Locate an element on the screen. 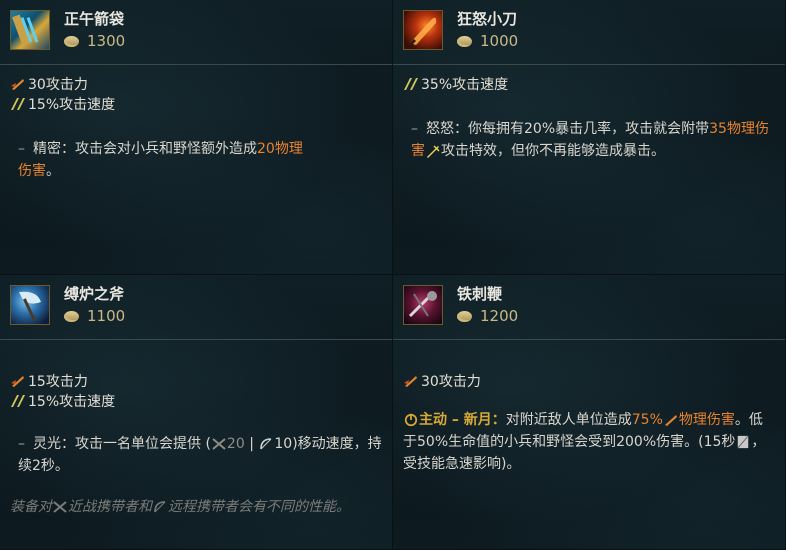 The width and height of the screenshot is (786, 550). active-text: 对附近敌人单位造成 is located at coordinates (568, 420).